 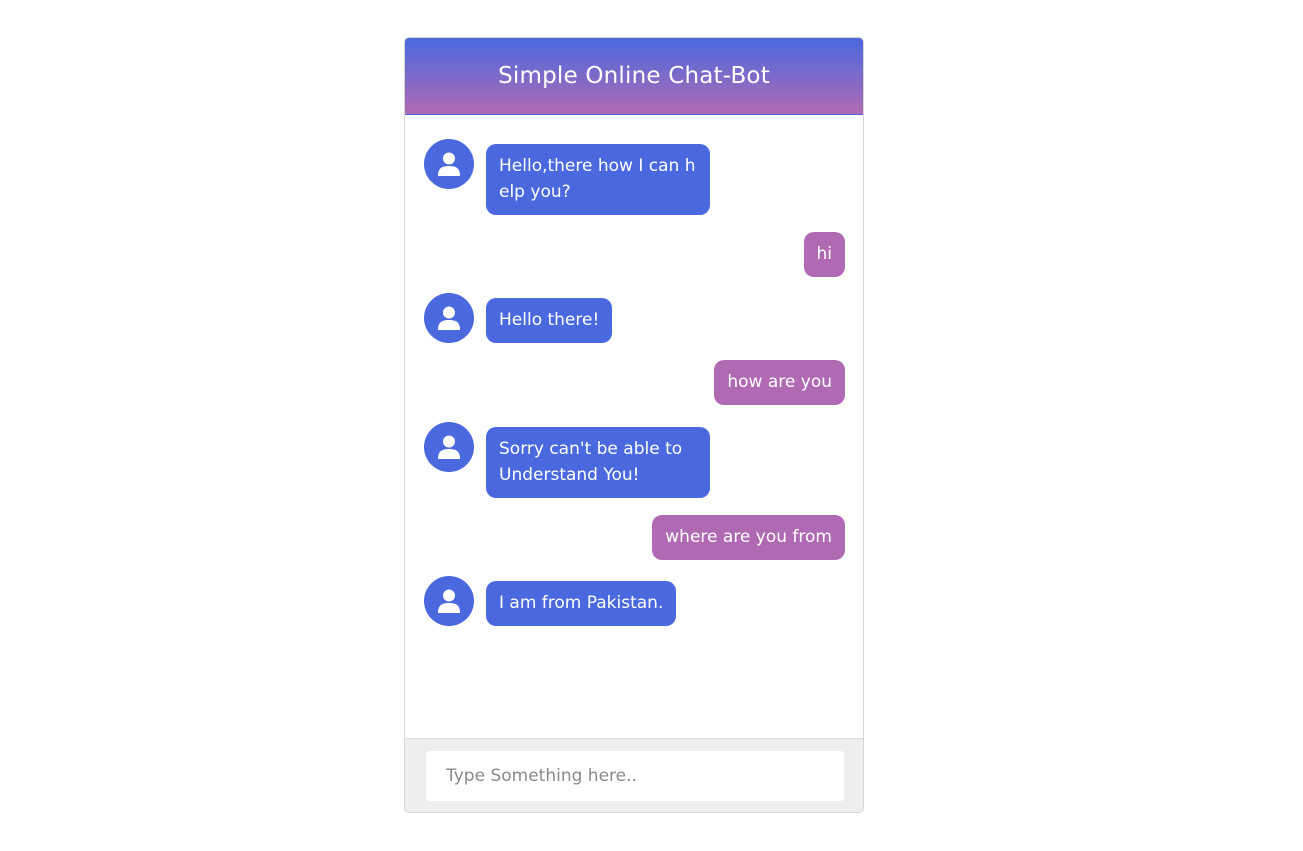 I want to click on user-message: hi, so click(x=824, y=254).